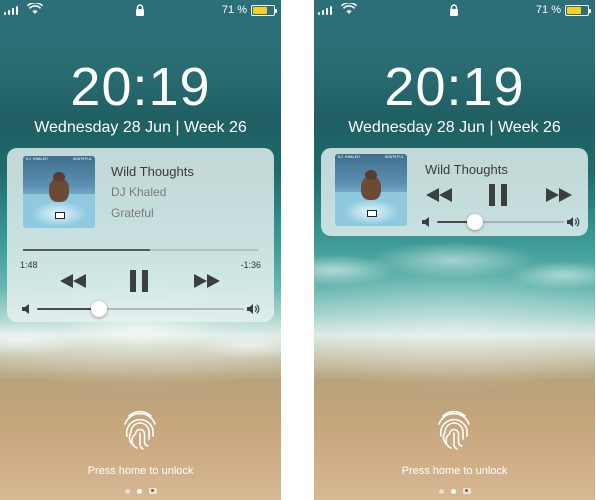 This screenshot has height=500, width=596. I want to click on now-playing-card-compact: DJ KHALED GRATEFUL Wild Thoughts, so click(454, 192).